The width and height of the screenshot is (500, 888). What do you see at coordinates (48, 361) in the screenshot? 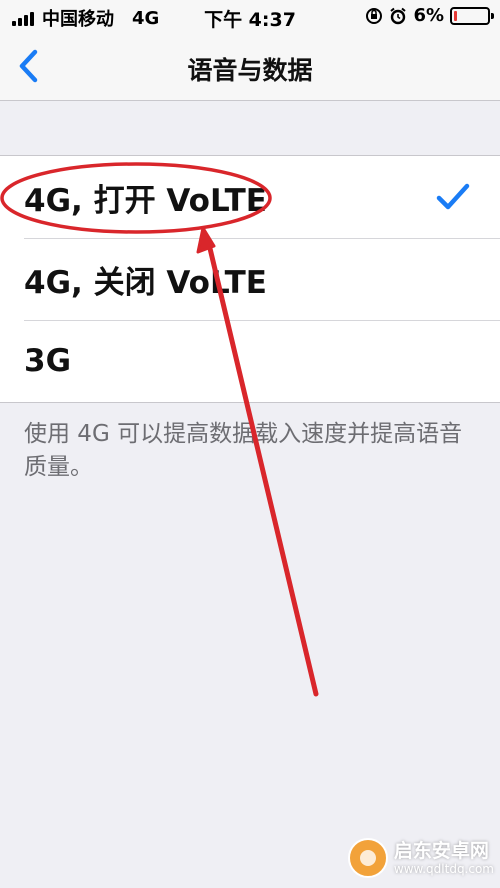
I see `option-label: 3G` at bounding box center [48, 361].